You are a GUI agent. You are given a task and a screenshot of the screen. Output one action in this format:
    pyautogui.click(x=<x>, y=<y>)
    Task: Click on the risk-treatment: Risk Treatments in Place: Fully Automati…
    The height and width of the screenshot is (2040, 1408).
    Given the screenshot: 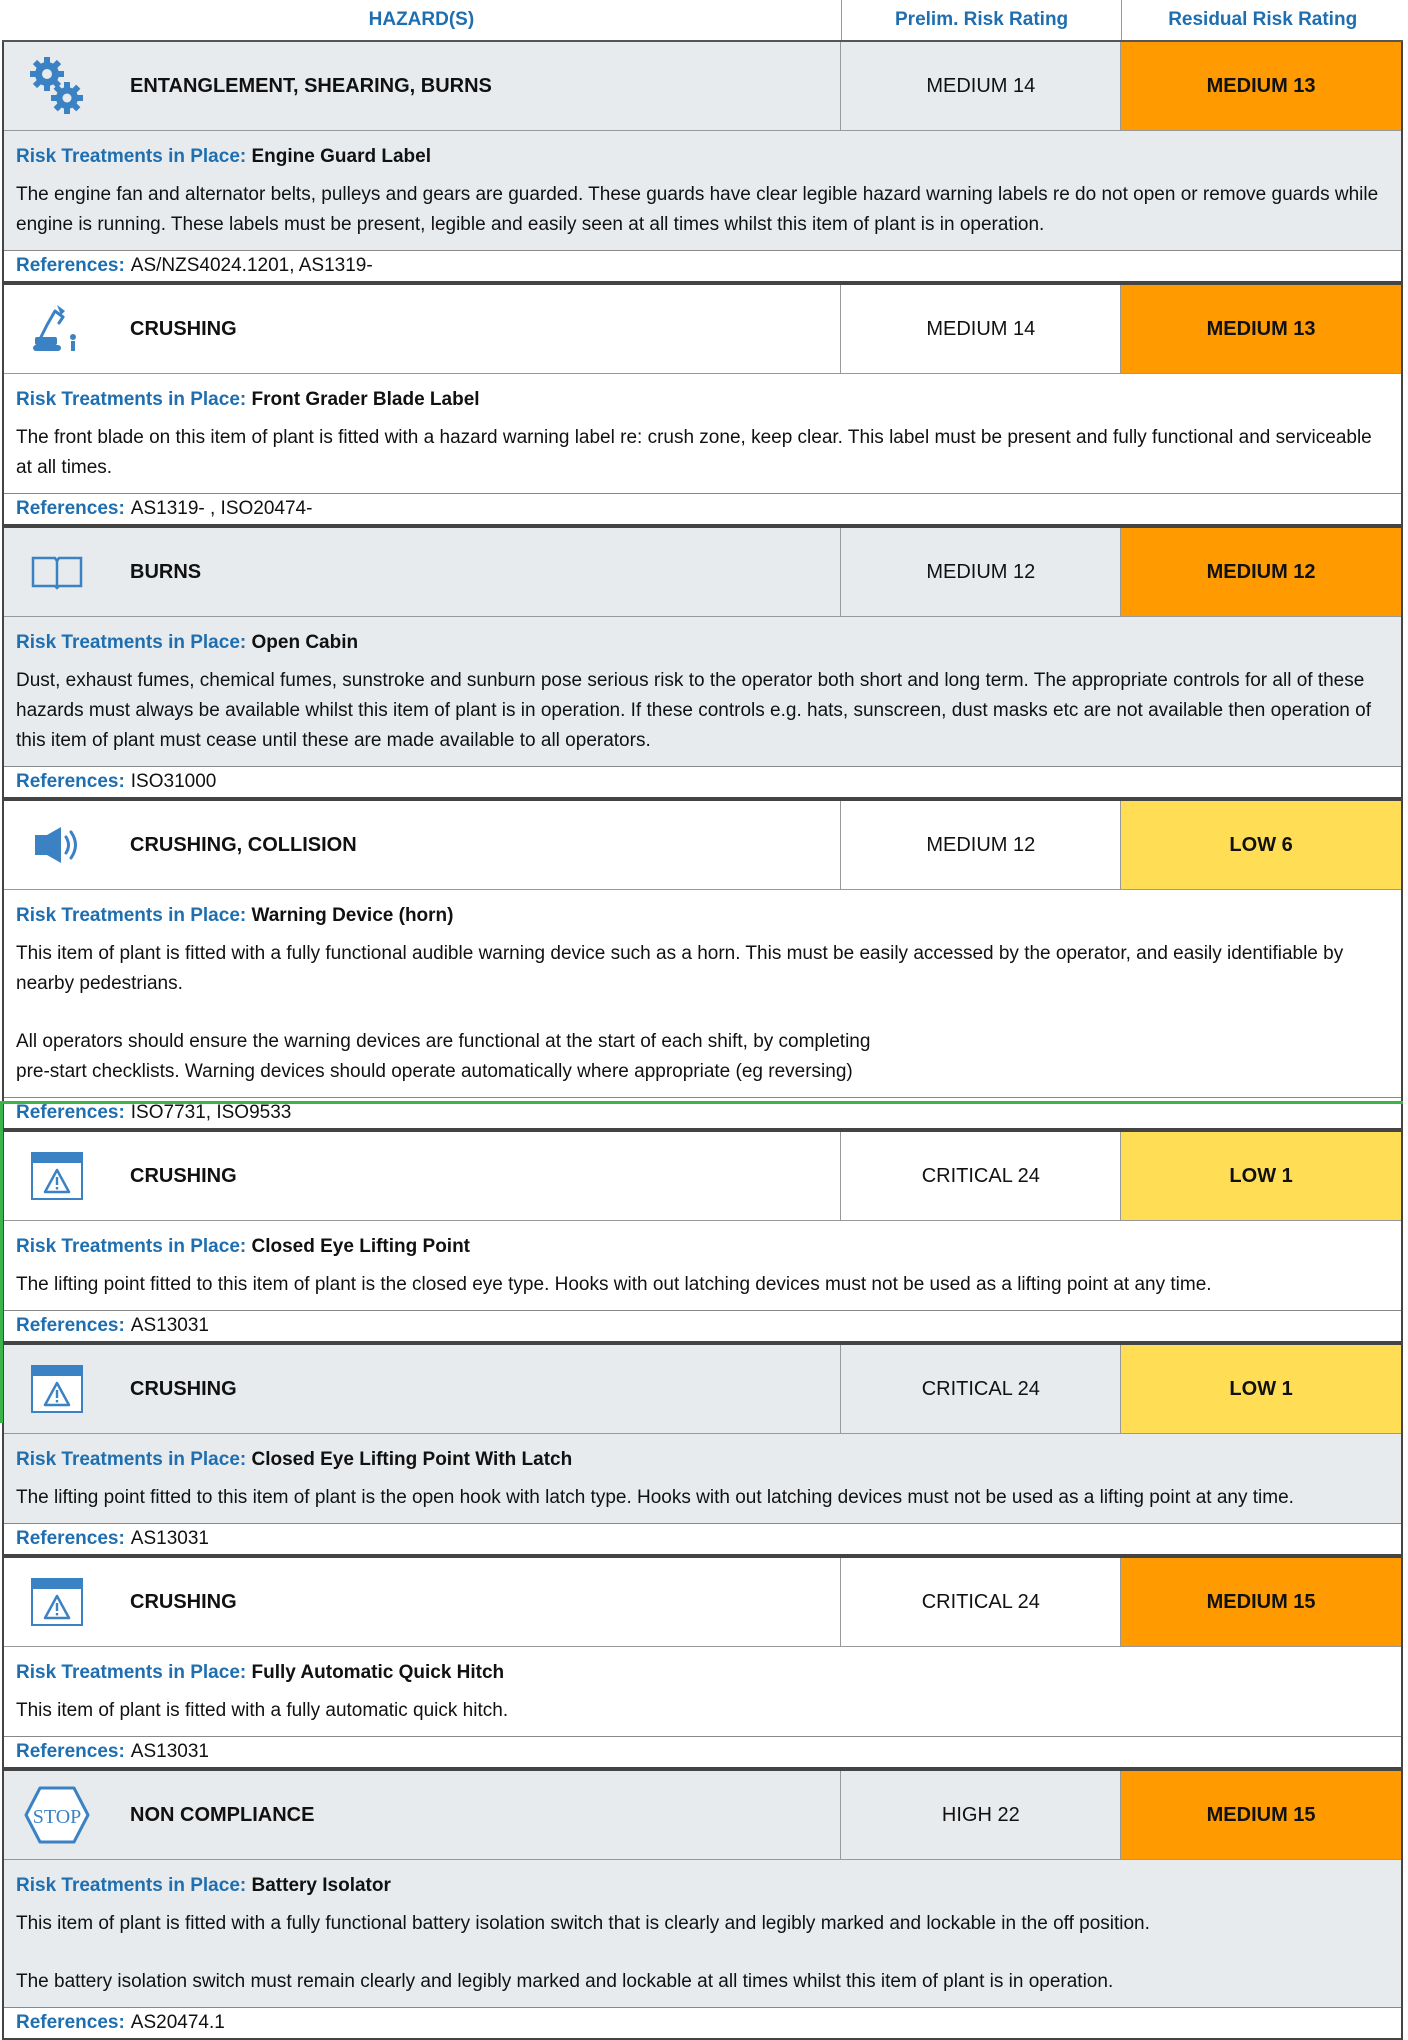 What is the action you would take?
    pyautogui.click(x=702, y=1671)
    